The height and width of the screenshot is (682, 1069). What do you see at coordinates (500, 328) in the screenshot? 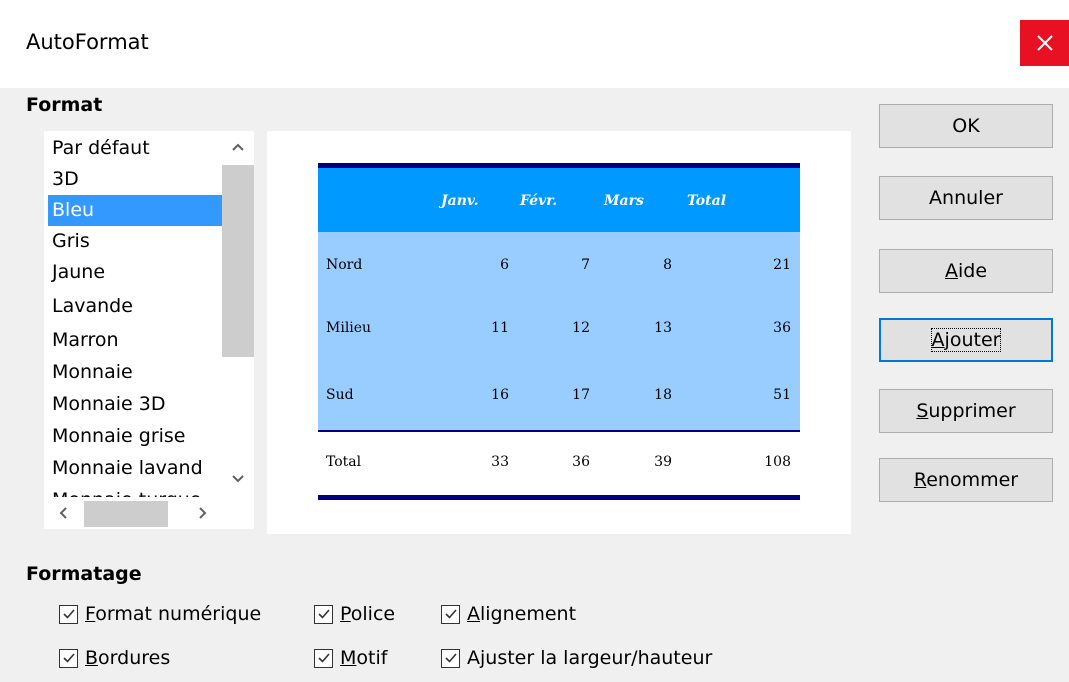
I see `cell: 11` at bounding box center [500, 328].